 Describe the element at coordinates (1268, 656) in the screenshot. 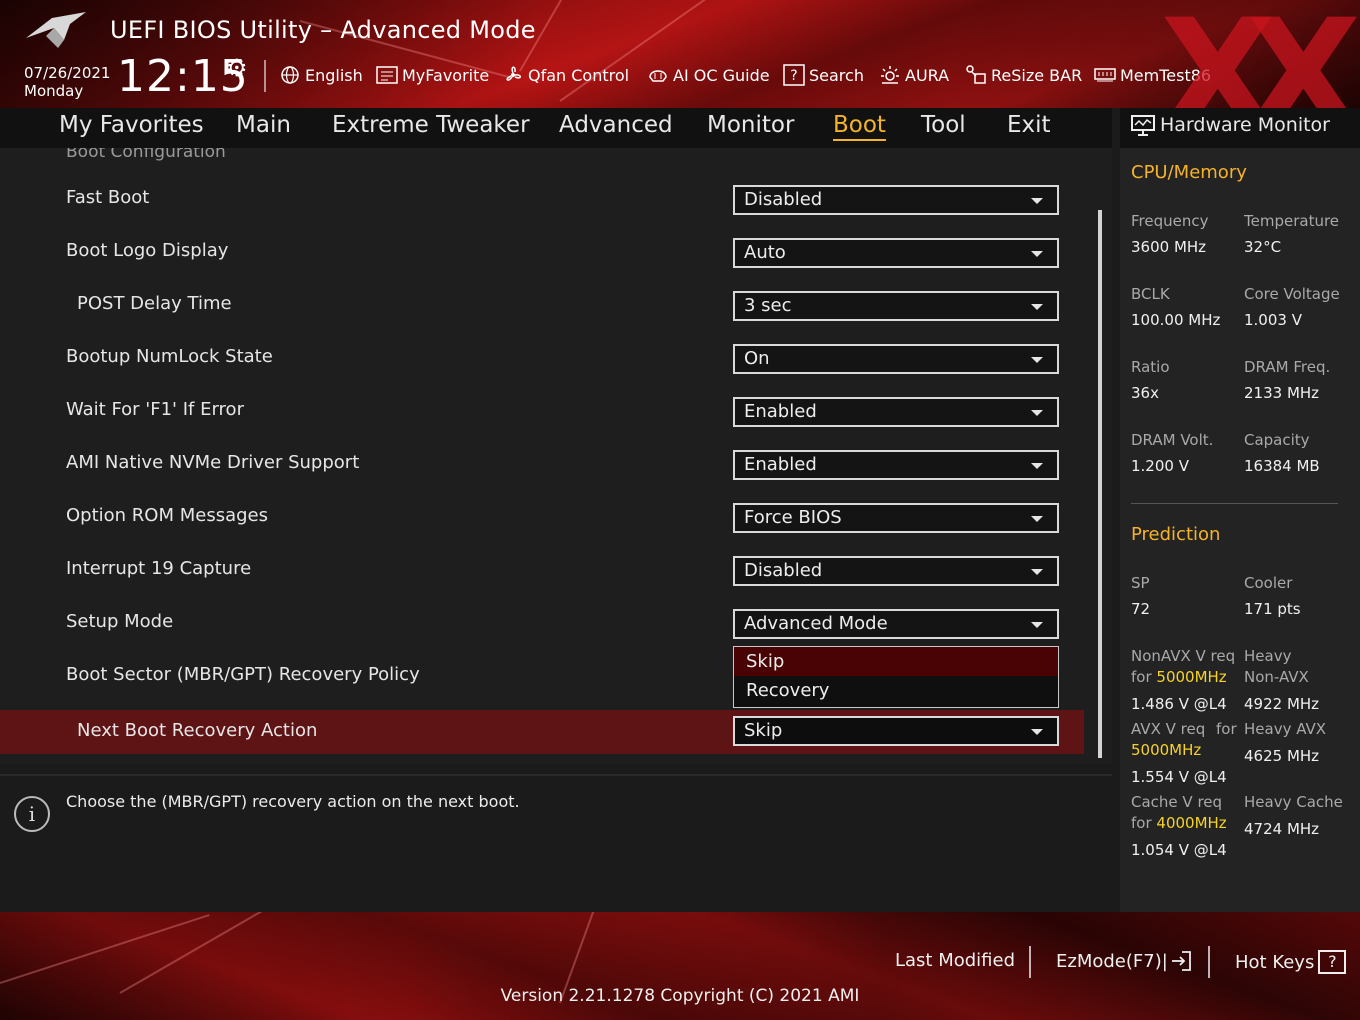

I see `heavy-nonavx-label: Heavy` at that location.